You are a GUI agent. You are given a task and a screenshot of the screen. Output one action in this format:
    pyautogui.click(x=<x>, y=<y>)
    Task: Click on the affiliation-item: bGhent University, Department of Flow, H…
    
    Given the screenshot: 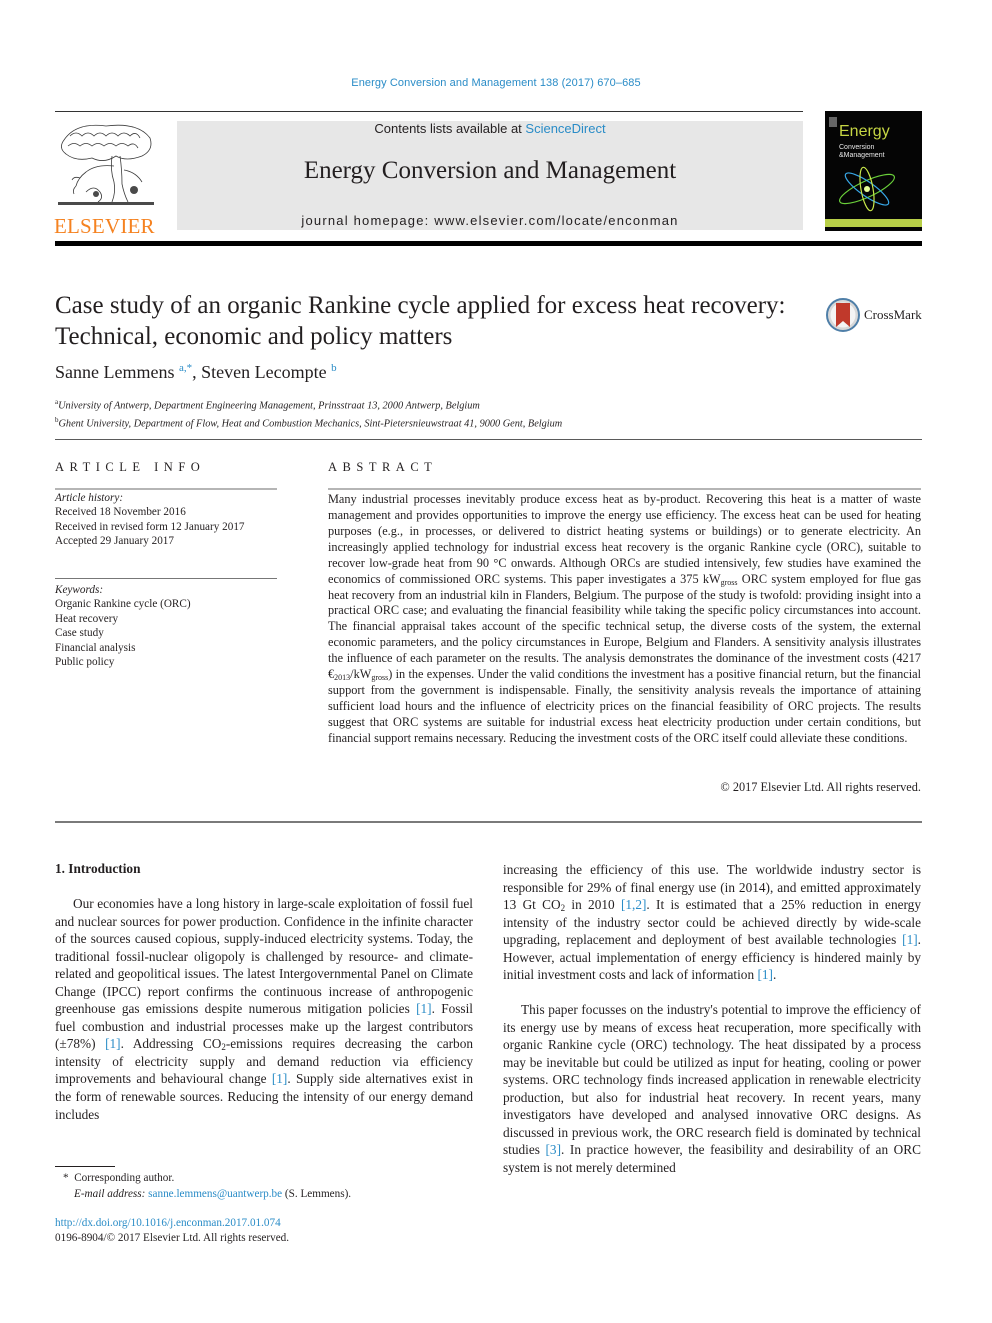 What is the action you would take?
    pyautogui.click(x=308, y=422)
    